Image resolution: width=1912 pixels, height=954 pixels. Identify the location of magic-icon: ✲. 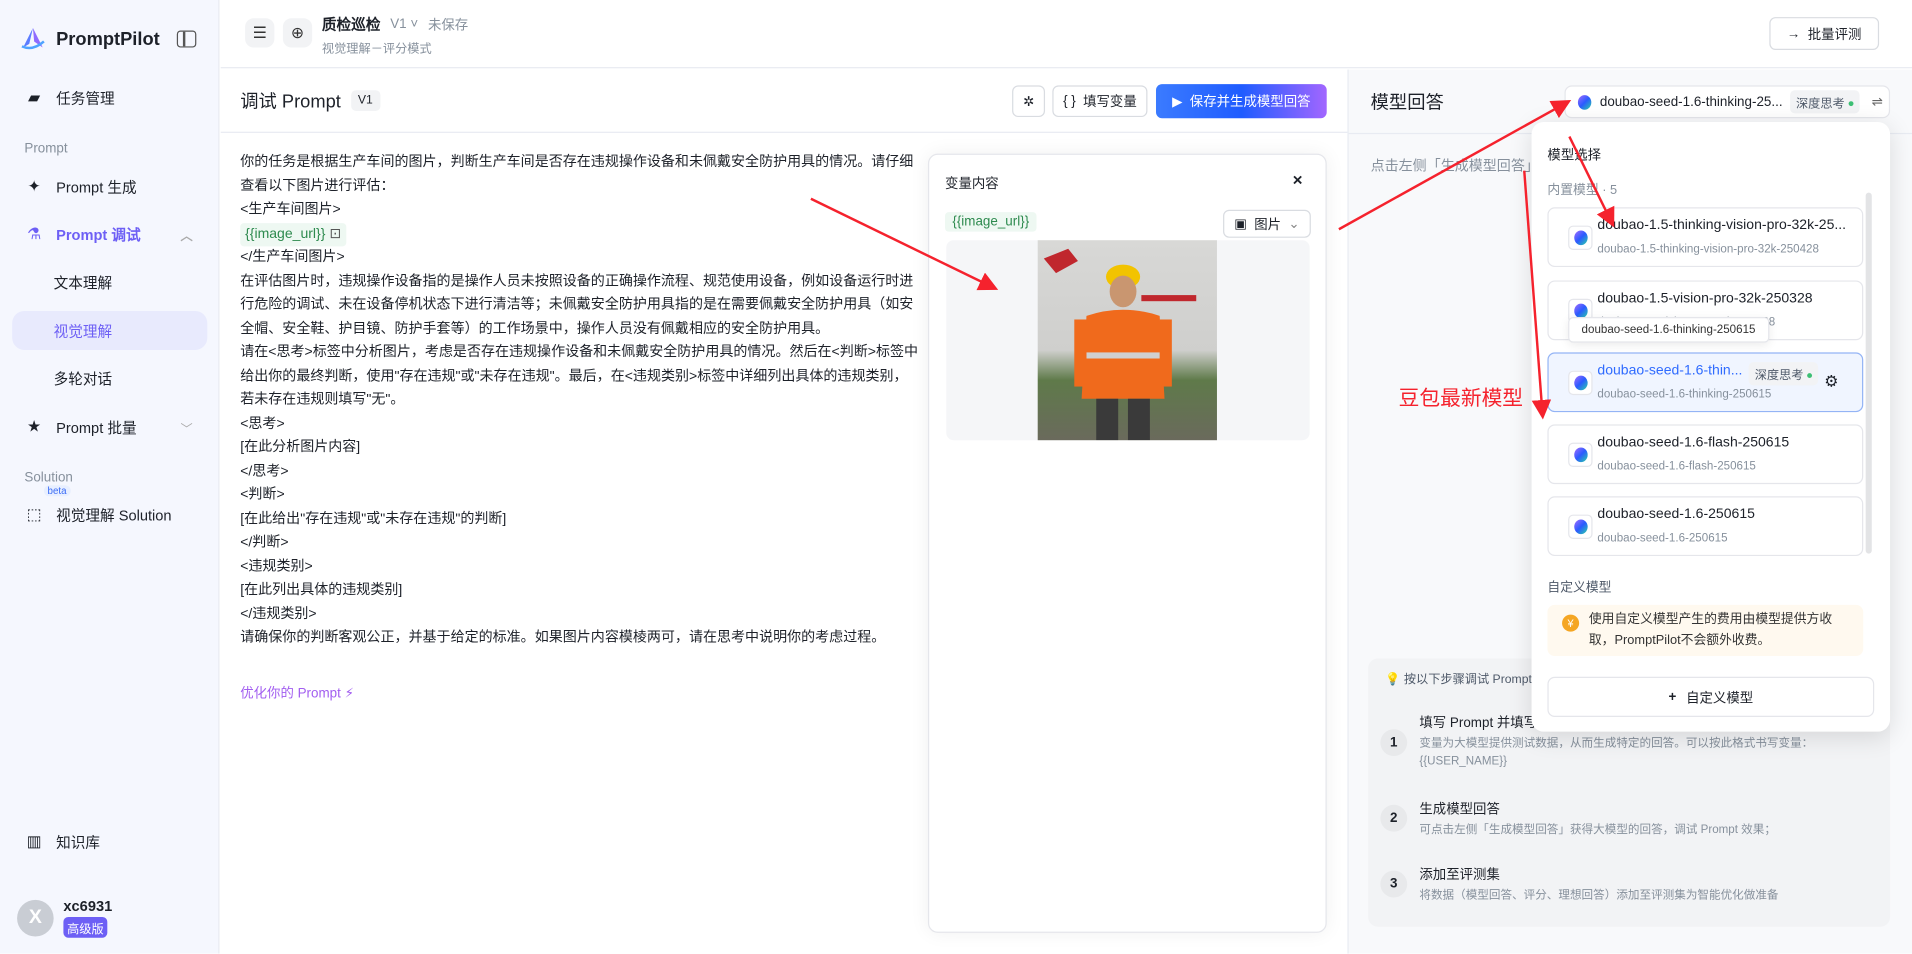
(1029, 101).